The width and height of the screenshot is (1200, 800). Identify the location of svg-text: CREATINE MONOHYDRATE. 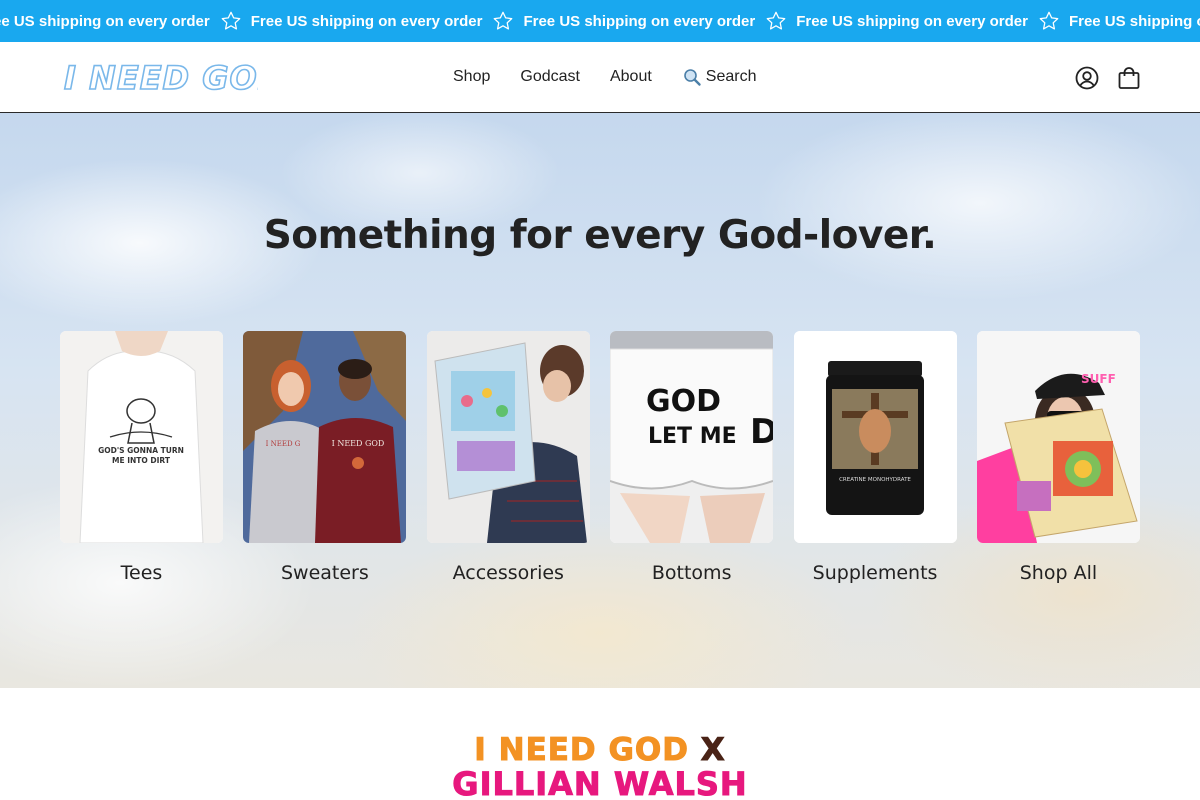
(875, 480).